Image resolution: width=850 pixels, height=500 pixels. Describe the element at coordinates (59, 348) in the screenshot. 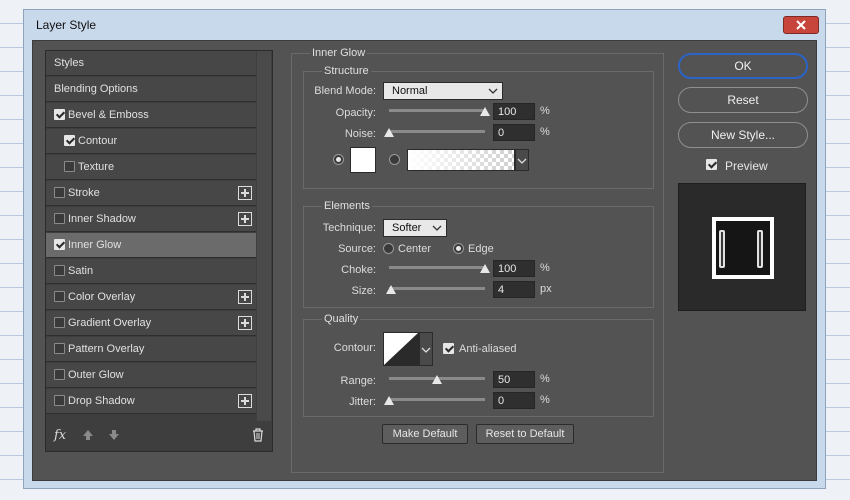

I see `pattern-overlay-checkbox` at that location.